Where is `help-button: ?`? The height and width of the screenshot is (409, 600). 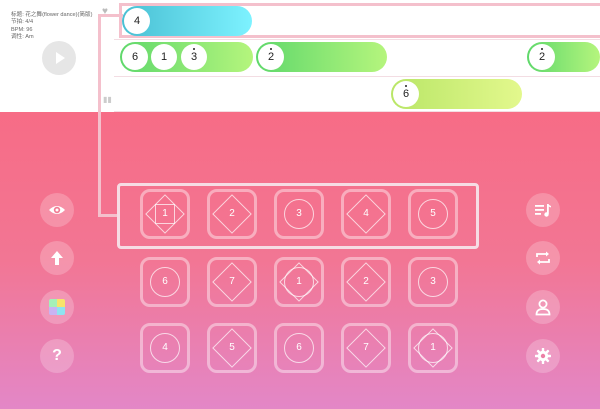 help-button: ? is located at coordinates (57, 356).